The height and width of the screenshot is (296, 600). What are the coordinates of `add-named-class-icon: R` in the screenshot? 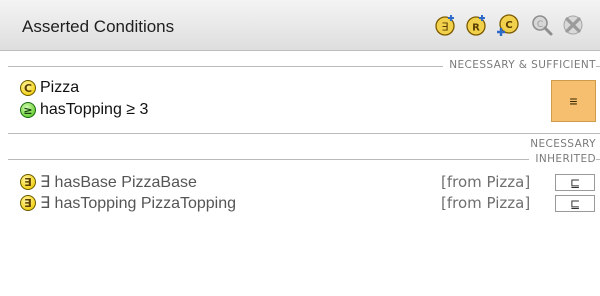 It's located at (477, 25).